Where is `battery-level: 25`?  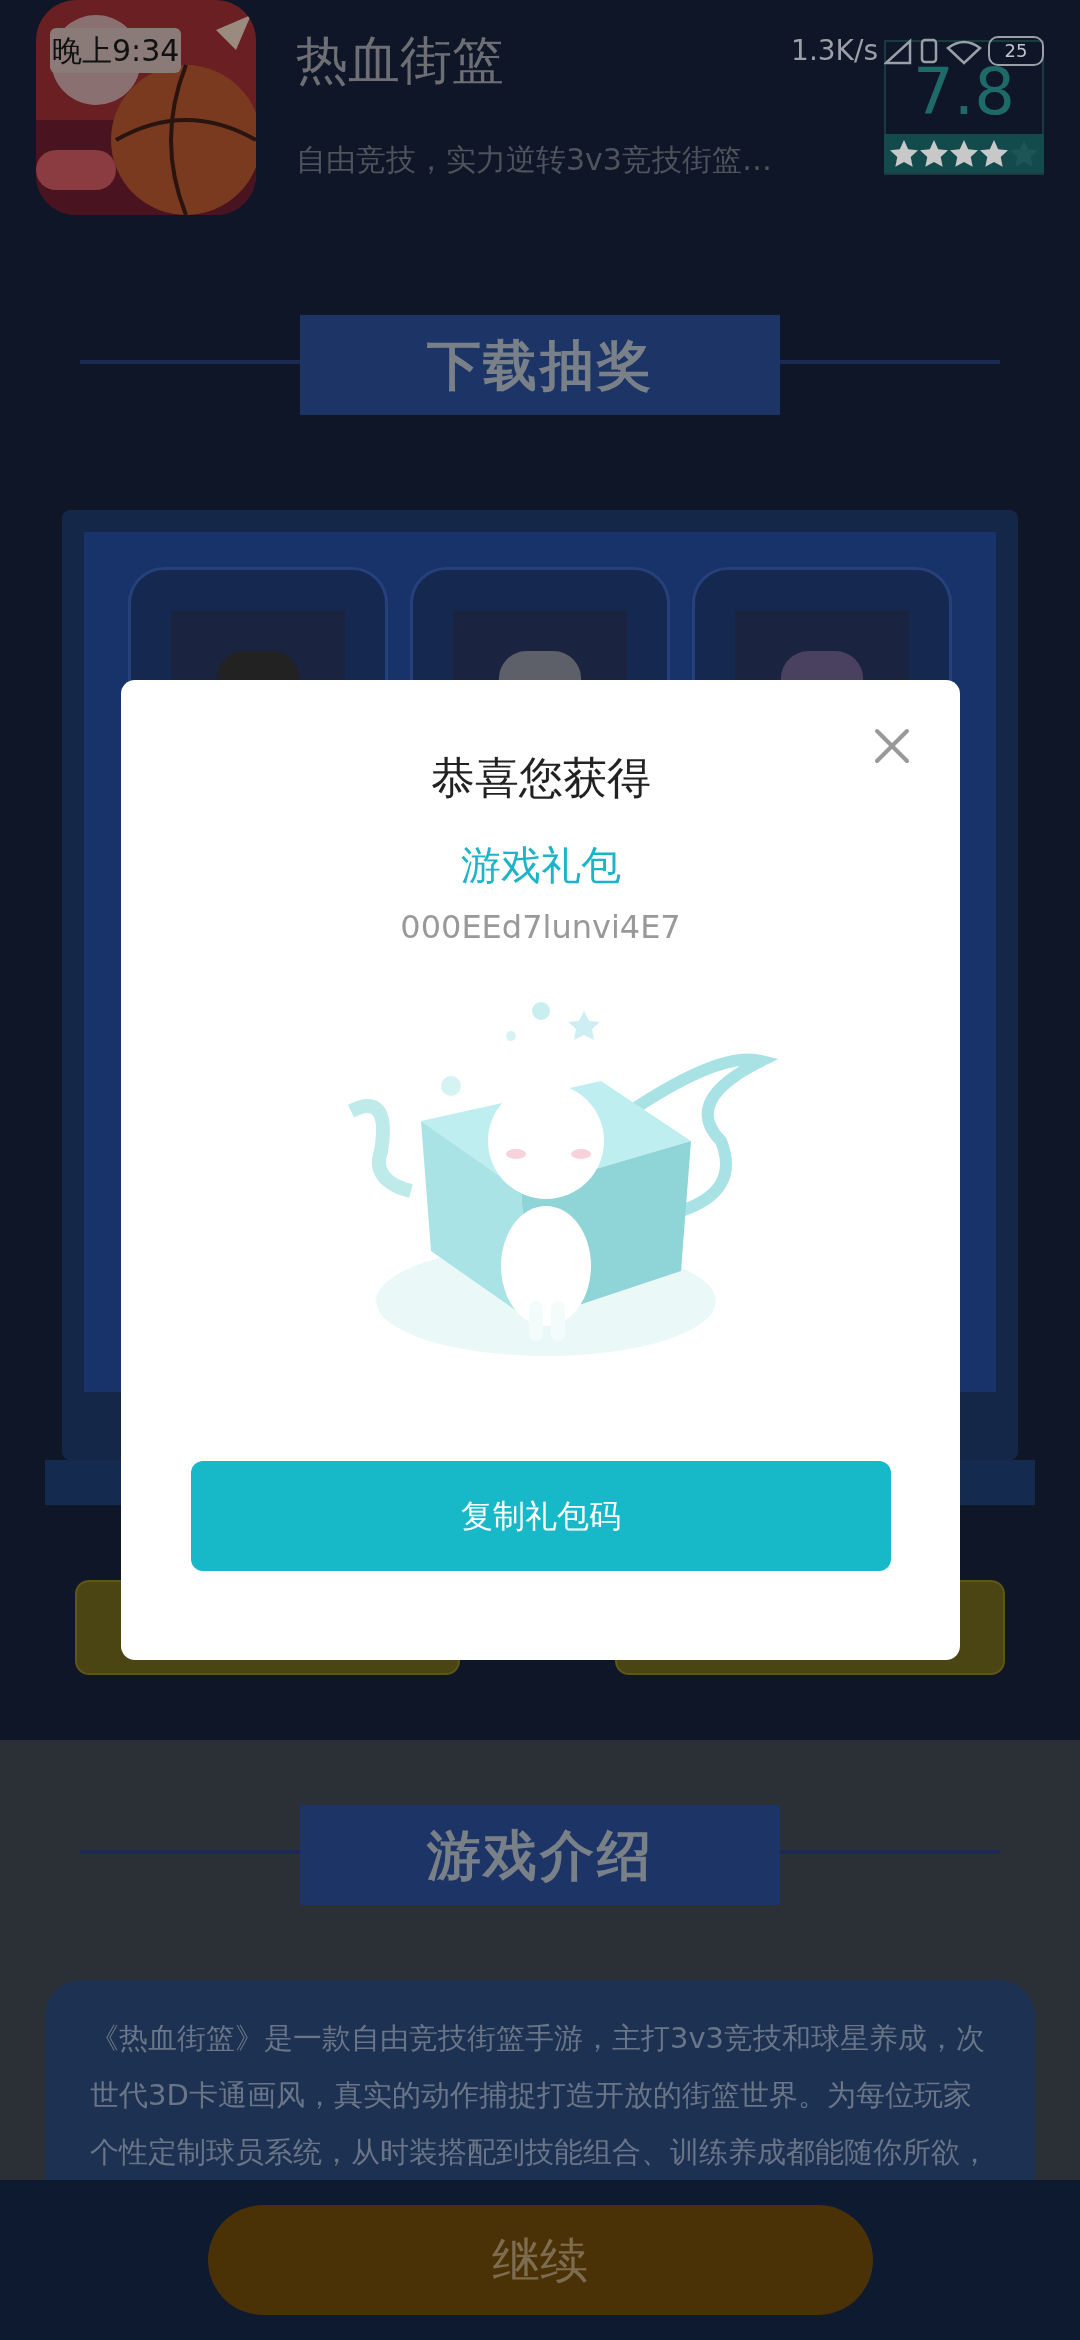
battery-level: 25 is located at coordinates (1016, 50).